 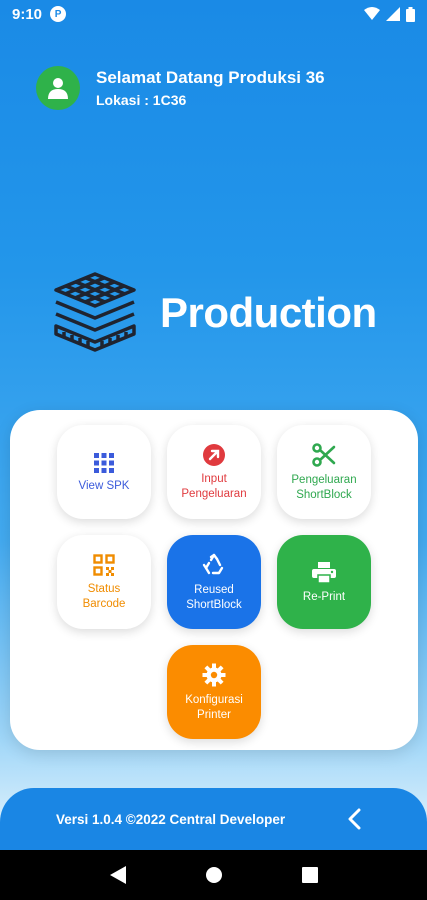 What do you see at coordinates (324, 572) in the screenshot?
I see `printer-icon` at bounding box center [324, 572].